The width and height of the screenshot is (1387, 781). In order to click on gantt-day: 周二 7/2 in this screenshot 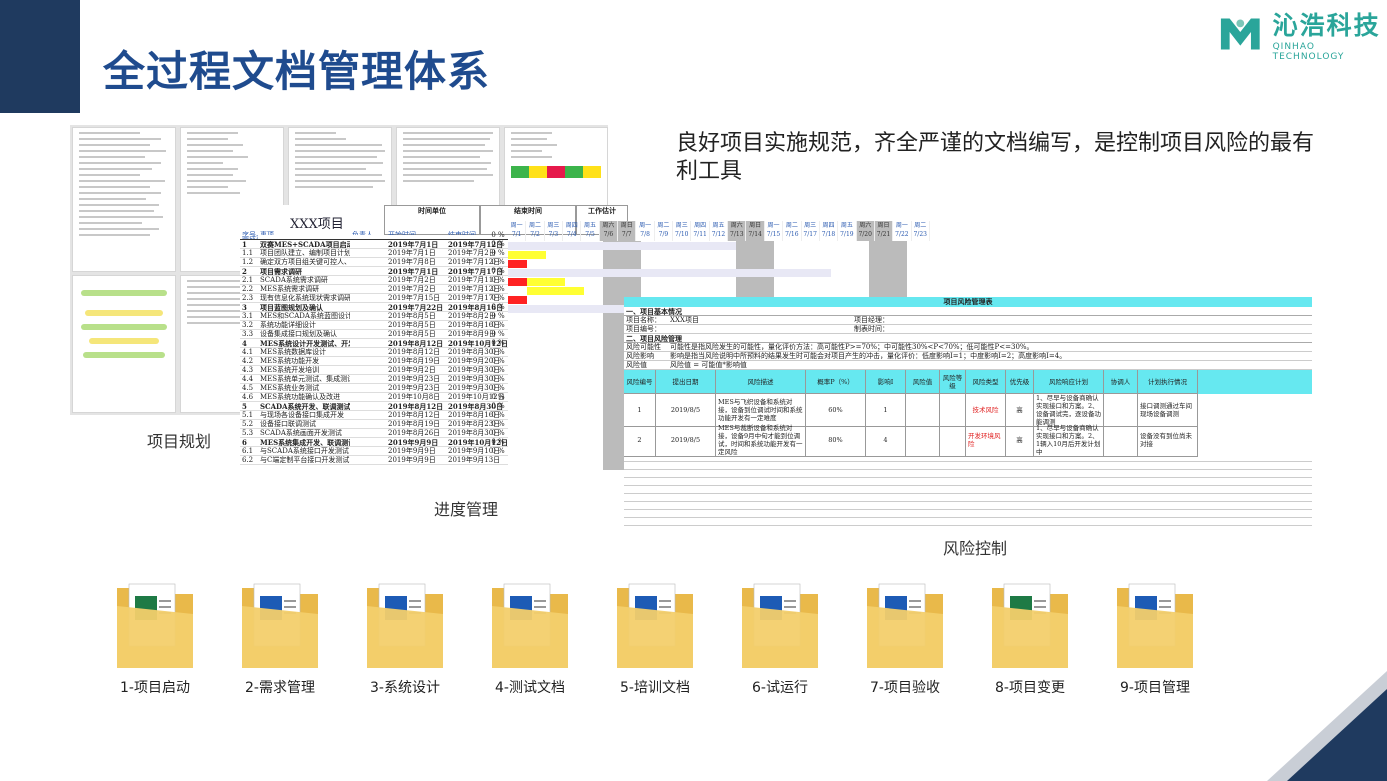, I will do `click(535, 231)`.